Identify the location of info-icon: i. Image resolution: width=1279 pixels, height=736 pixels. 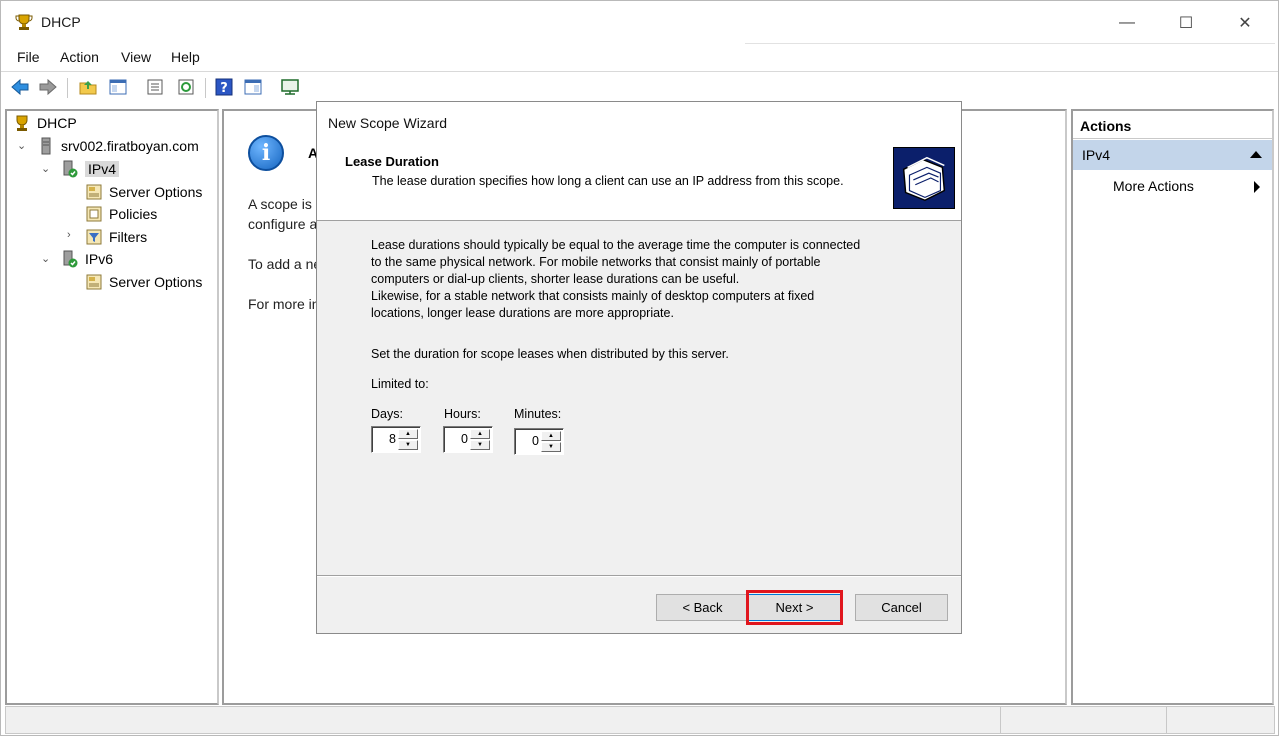
(266, 153).